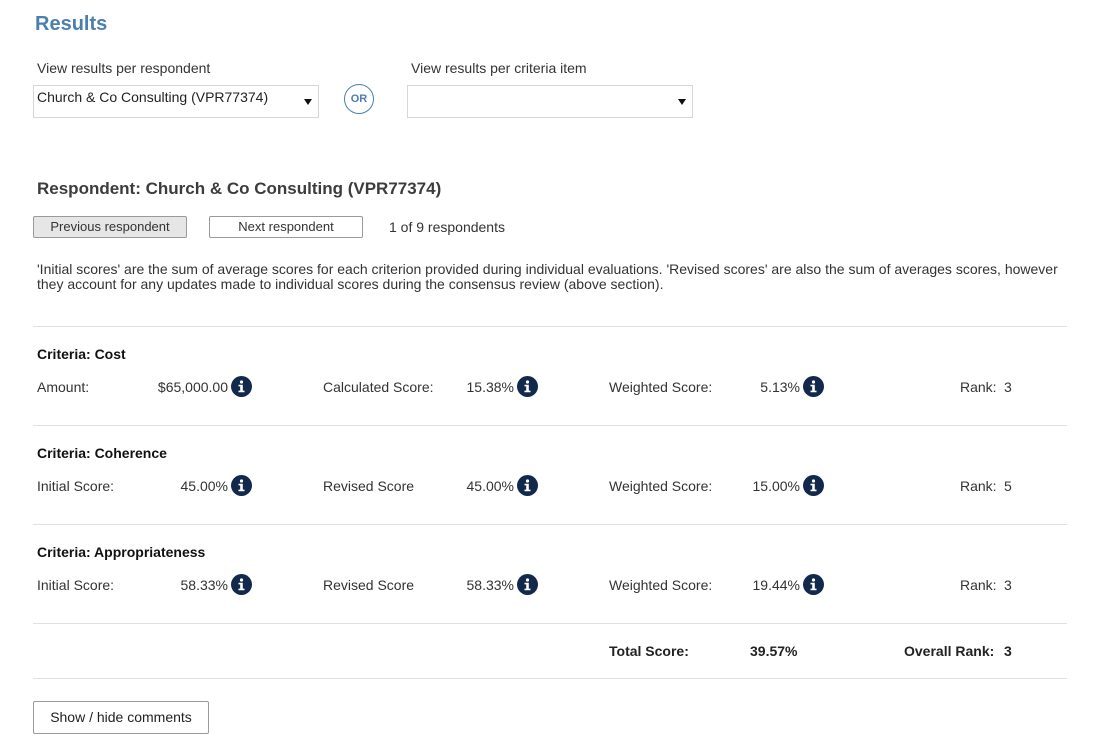 The height and width of the screenshot is (745, 1100). I want to click on respondent-select-label: View results per respondent, so click(124, 68).